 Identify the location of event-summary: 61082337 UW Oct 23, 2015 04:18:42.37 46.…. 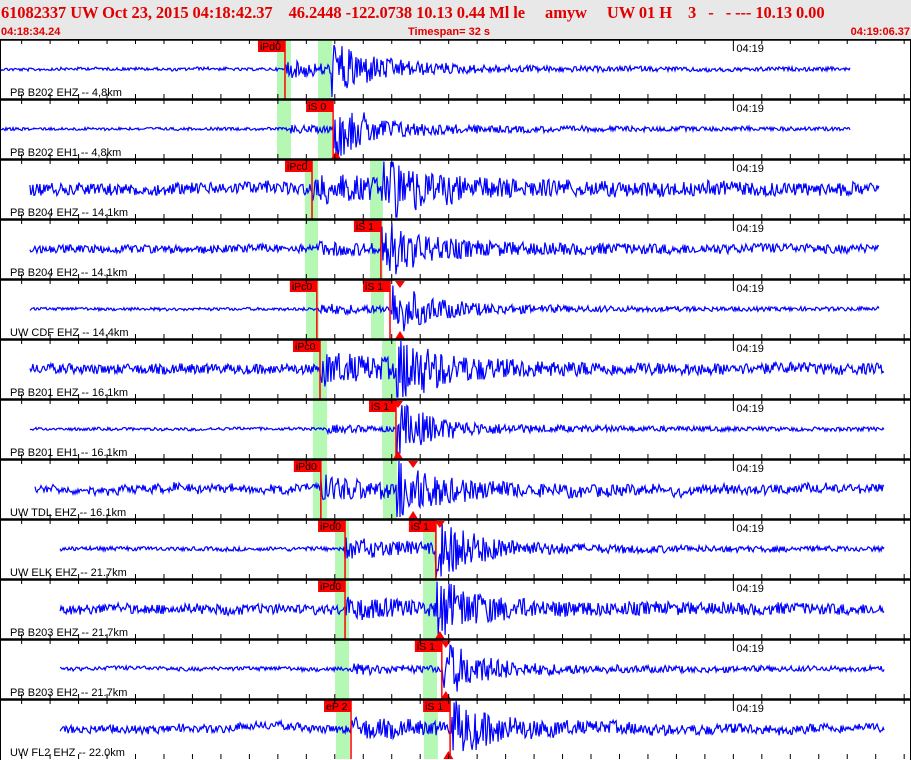
(413, 12).